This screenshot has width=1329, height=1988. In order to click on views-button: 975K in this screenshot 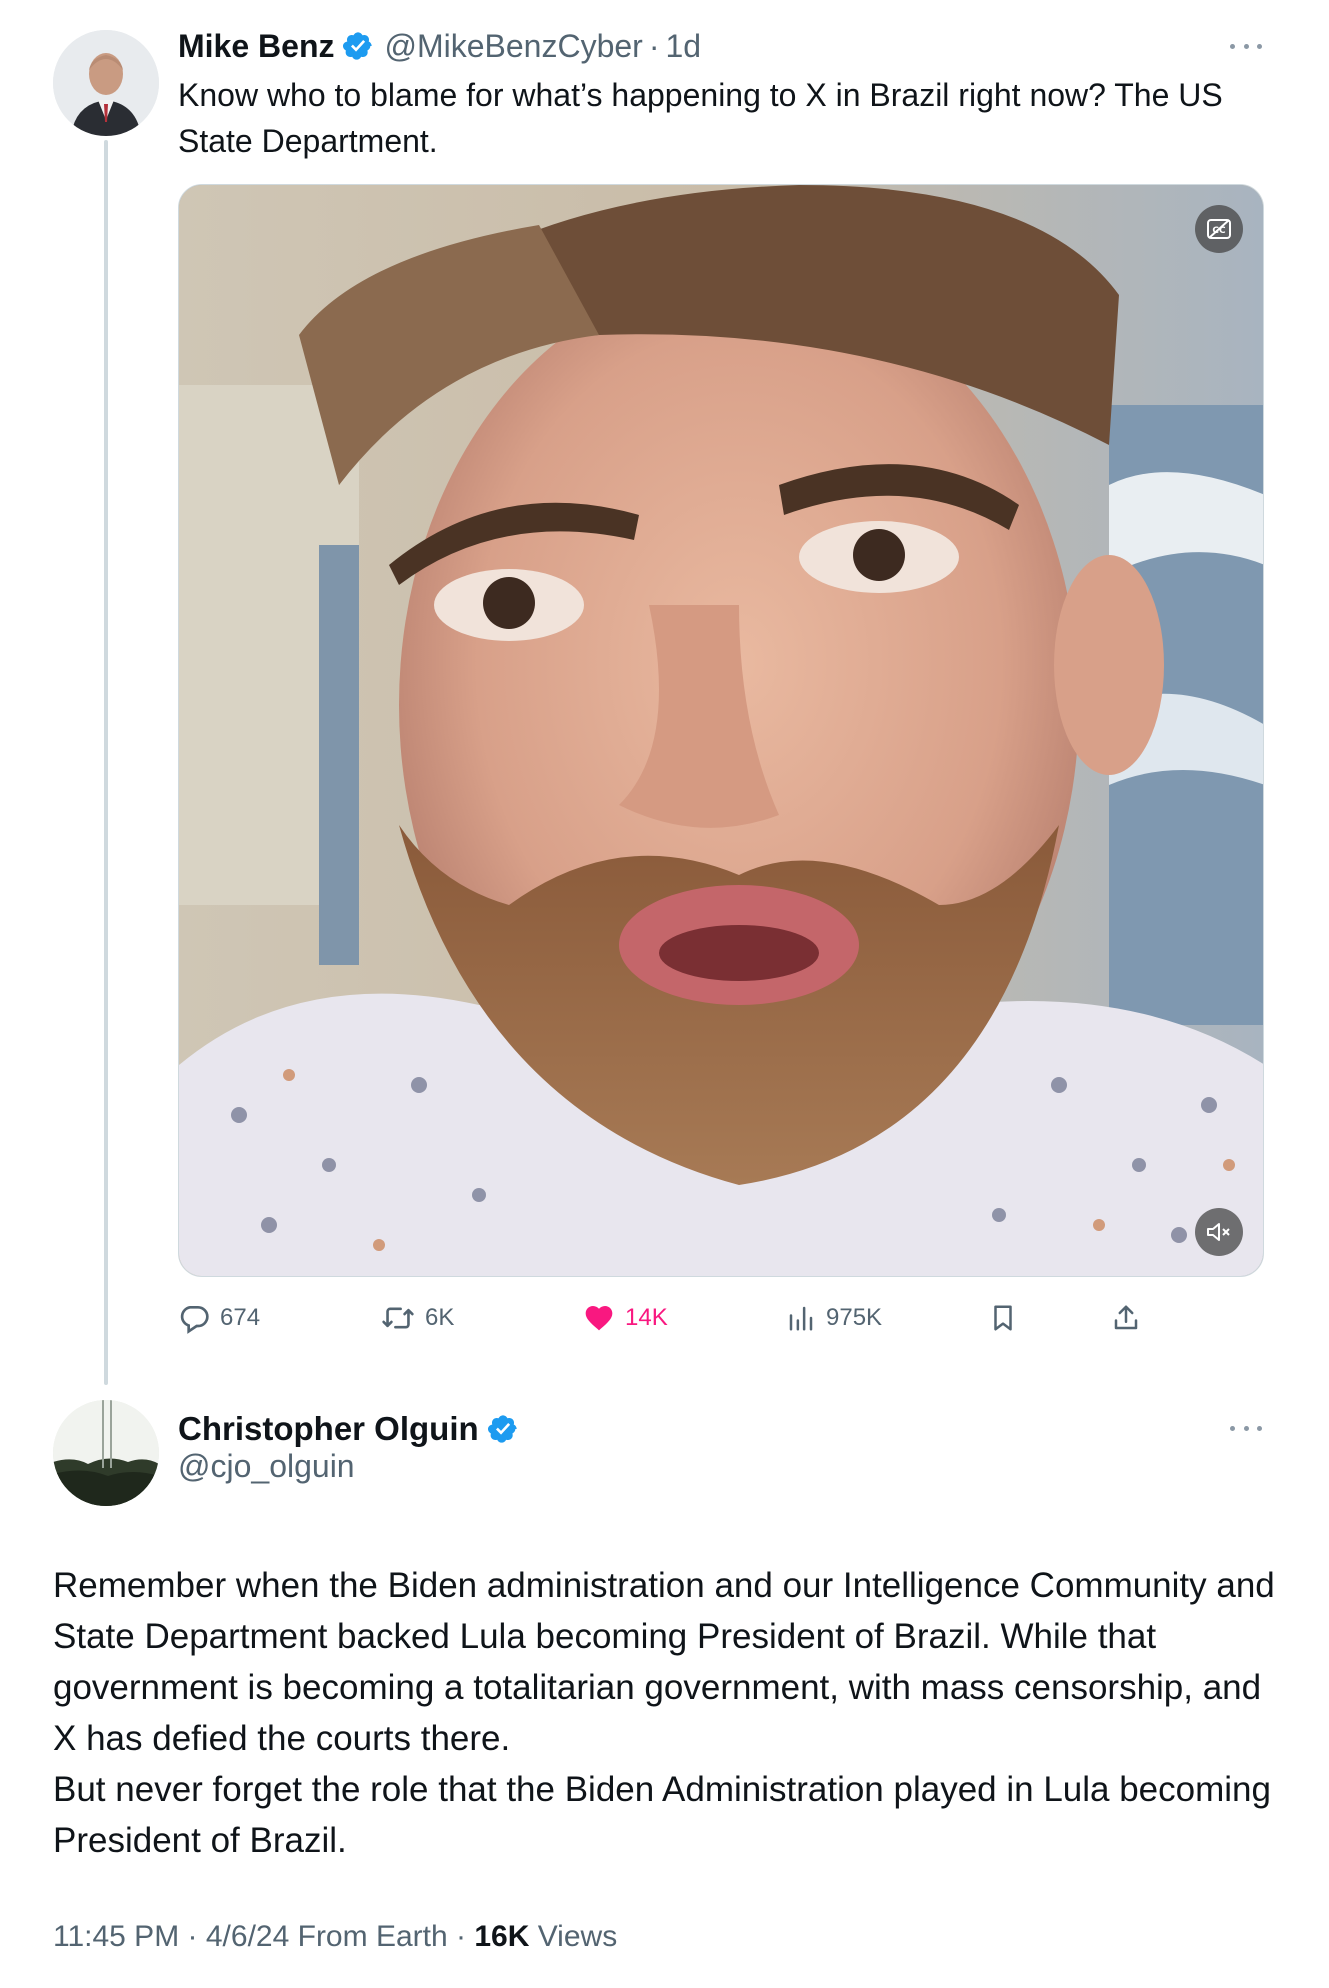, I will do `click(834, 1318)`.